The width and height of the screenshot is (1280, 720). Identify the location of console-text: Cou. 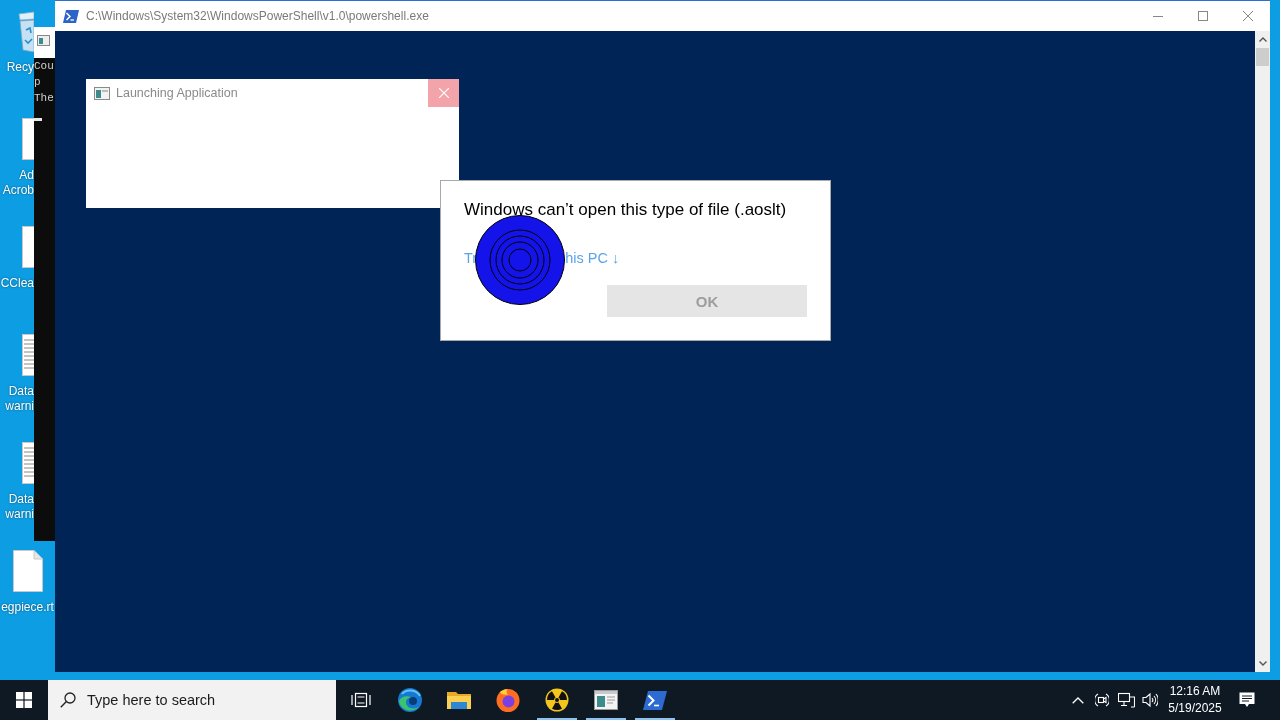
(44, 65).